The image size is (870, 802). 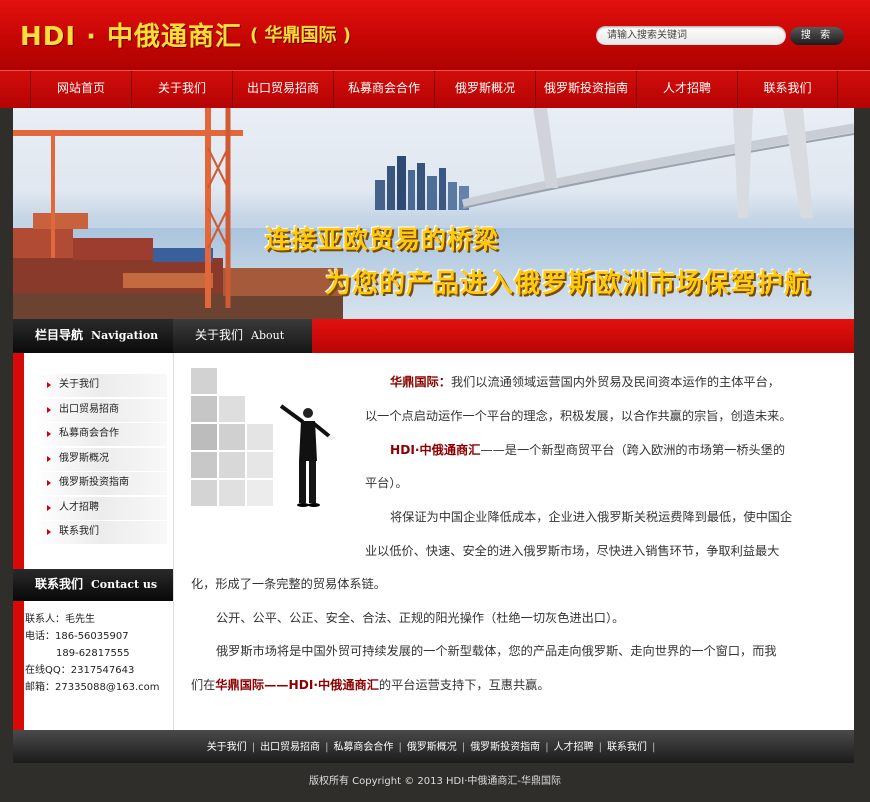 I want to click on sidebar-item-export: 出口贸易招商, so click(x=101, y=410).